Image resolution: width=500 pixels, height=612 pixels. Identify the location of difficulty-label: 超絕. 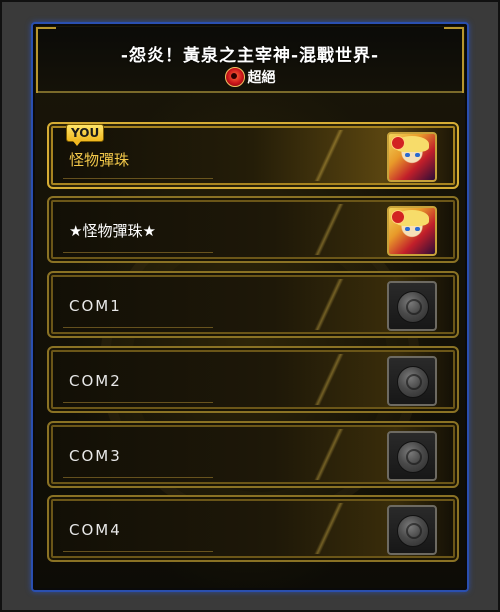
(250, 77).